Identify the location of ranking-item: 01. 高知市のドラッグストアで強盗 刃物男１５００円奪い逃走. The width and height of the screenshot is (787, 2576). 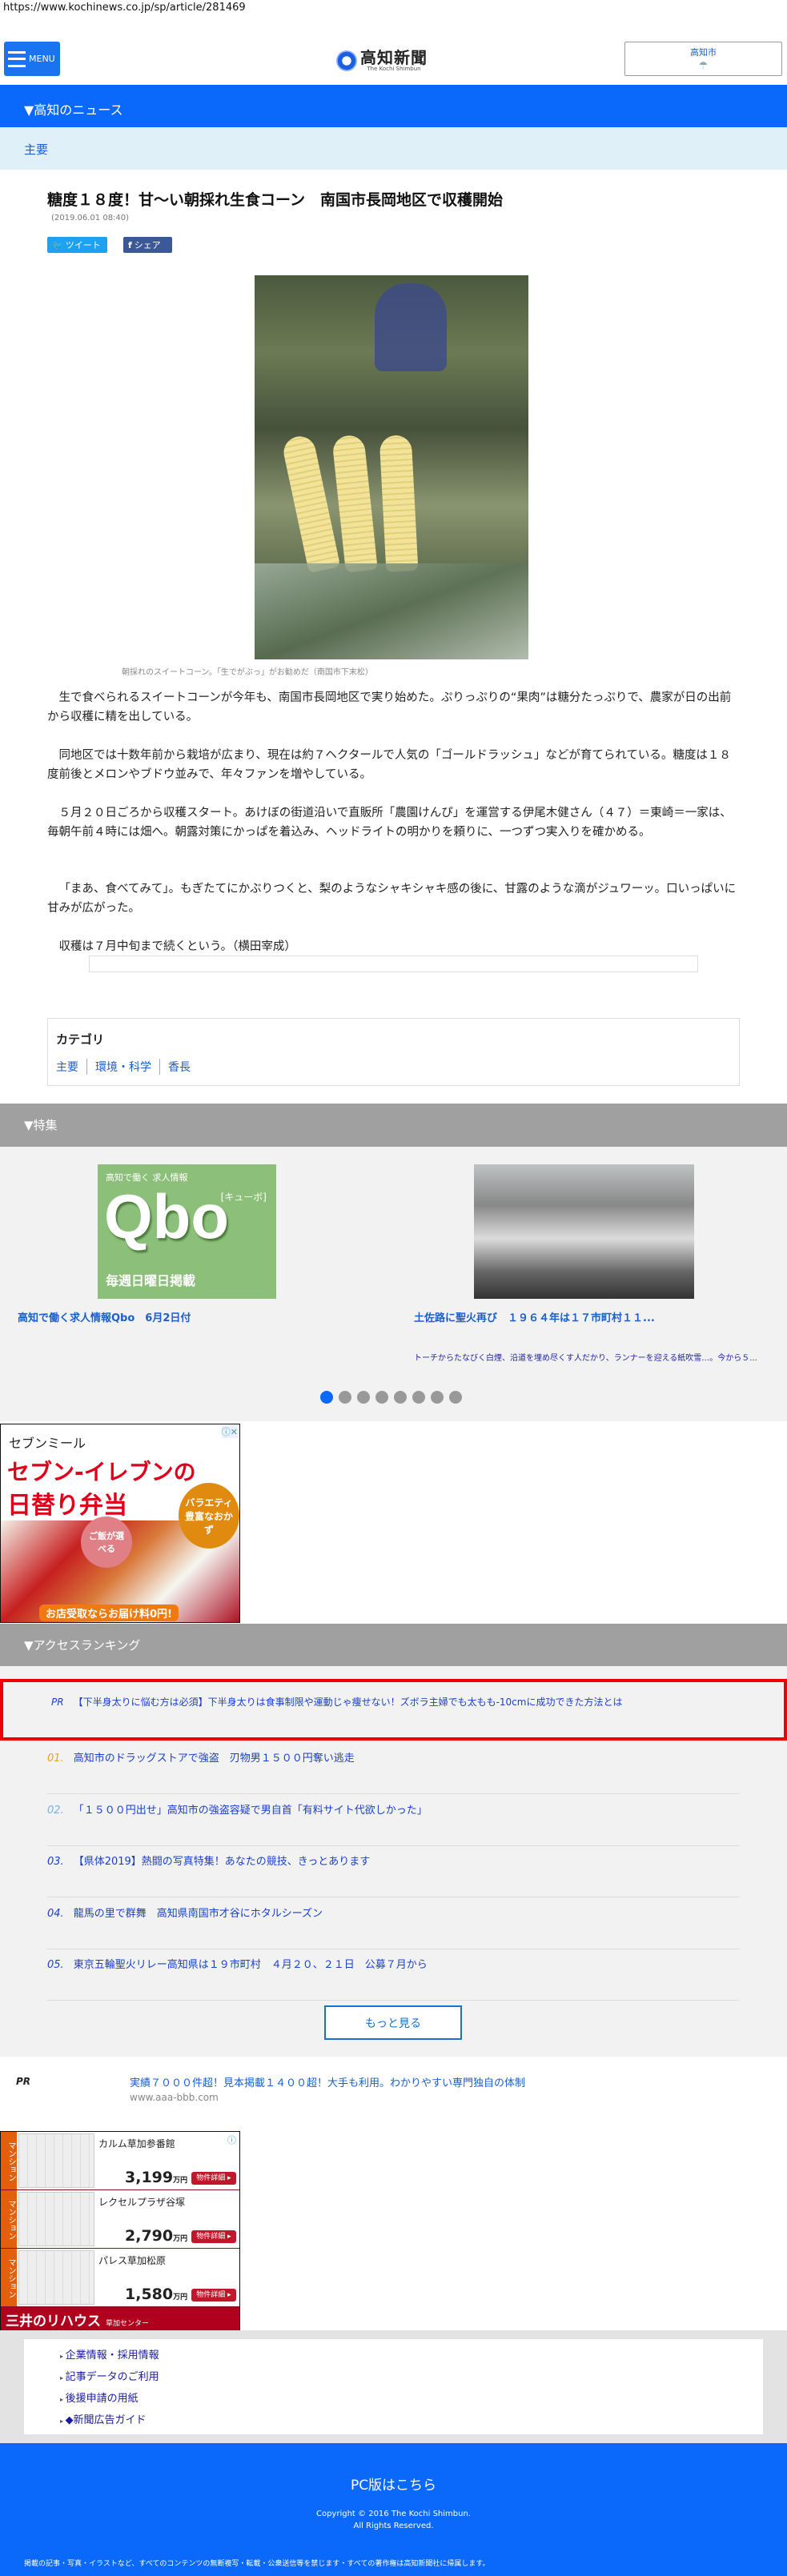
(393, 1768).